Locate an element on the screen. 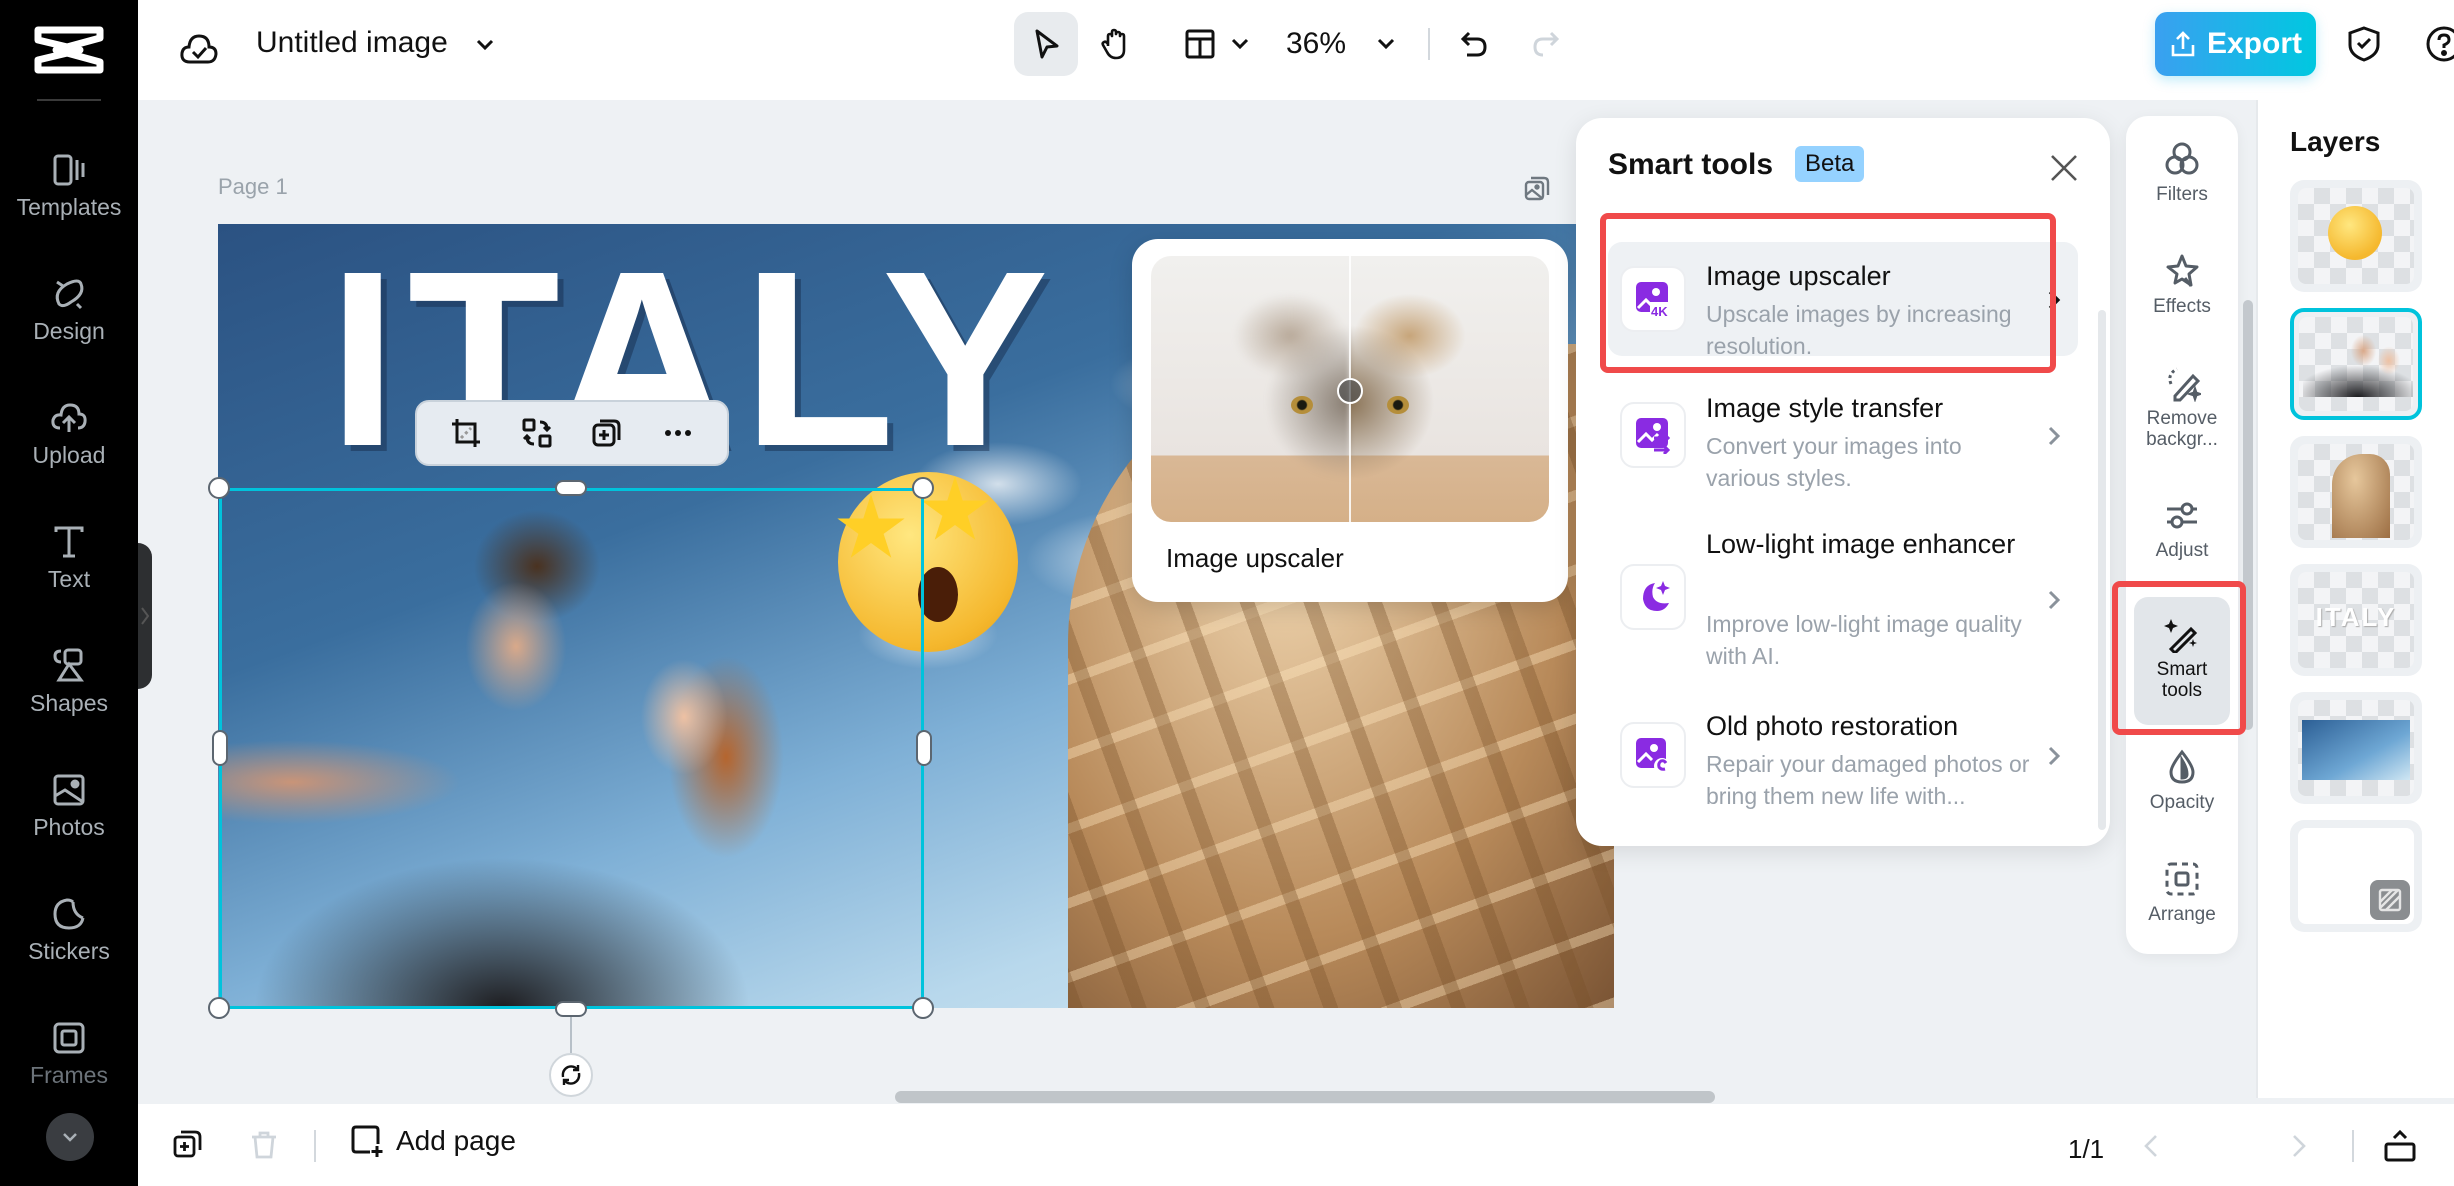  undo-icon is located at coordinates (1473, 44).